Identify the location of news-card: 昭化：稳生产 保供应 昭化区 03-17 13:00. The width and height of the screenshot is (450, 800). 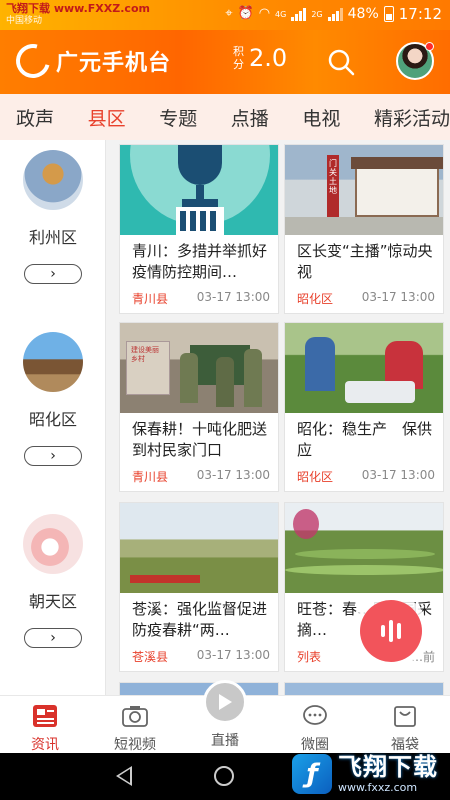
(364, 407).